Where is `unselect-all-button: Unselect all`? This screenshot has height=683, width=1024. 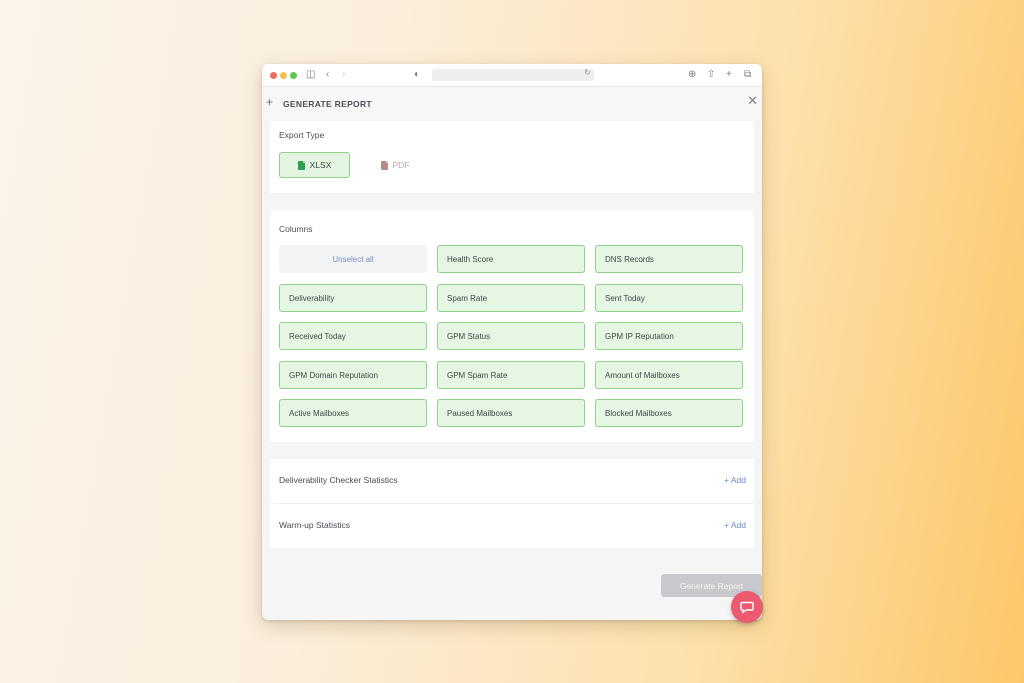
unselect-all-button: Unselect all is located at coordinates (353, 259).